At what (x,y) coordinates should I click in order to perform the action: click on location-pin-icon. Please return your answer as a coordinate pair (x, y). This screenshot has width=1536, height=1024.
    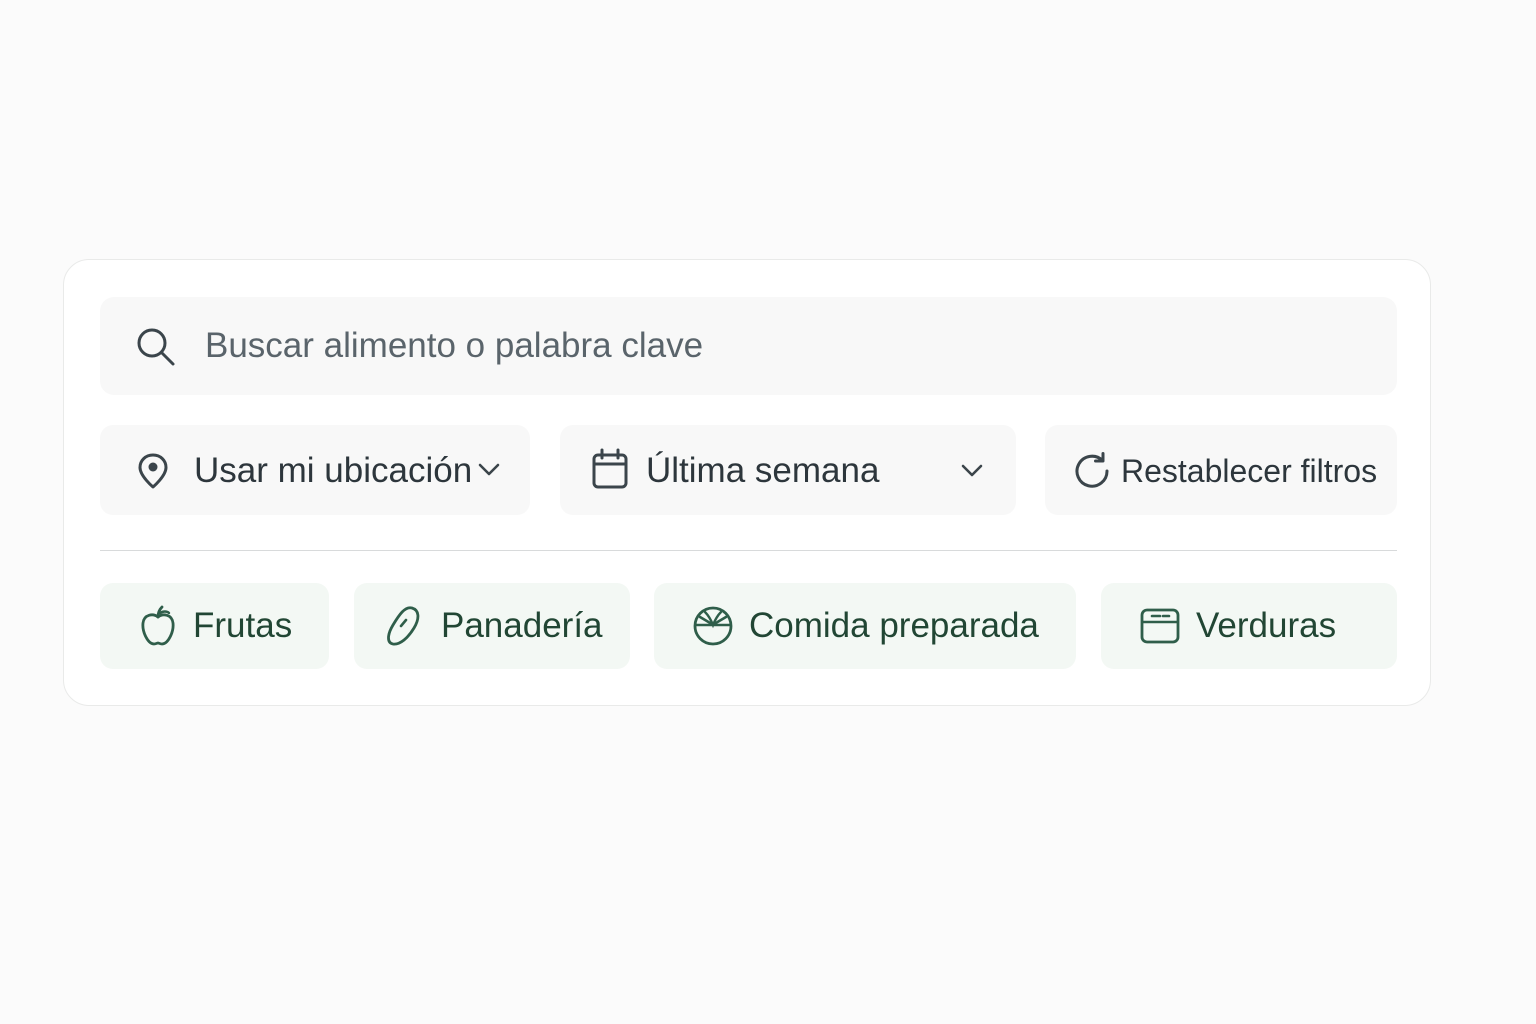
    Looking at the image, I should click on (153, 471).